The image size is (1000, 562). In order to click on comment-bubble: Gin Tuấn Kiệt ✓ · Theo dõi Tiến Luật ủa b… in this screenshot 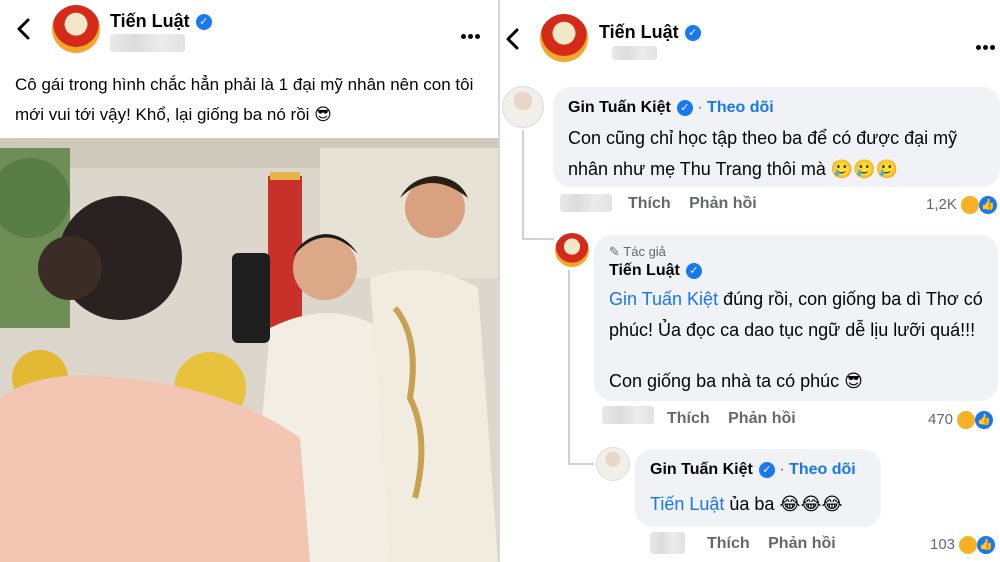, I will do `click(758, 488)`.